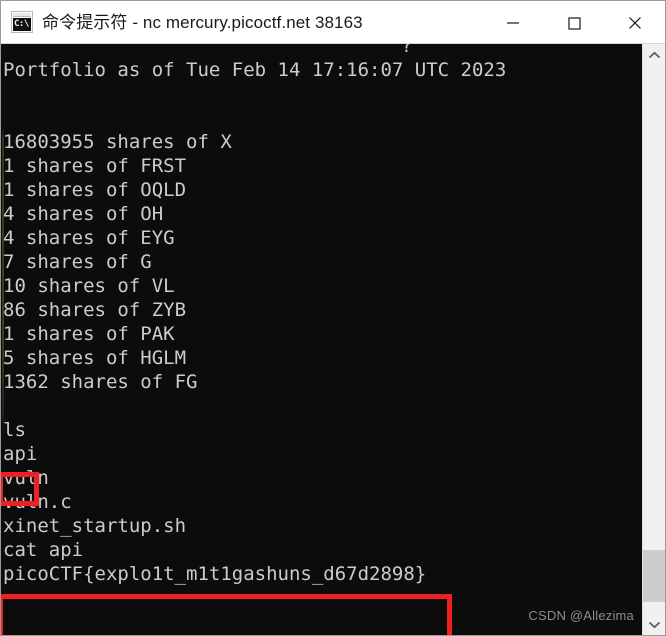 This screenshot has width=666, height=636. I want to click on terminal-line-share-zyb: 86 shares of ZYB, so click(95, 310).